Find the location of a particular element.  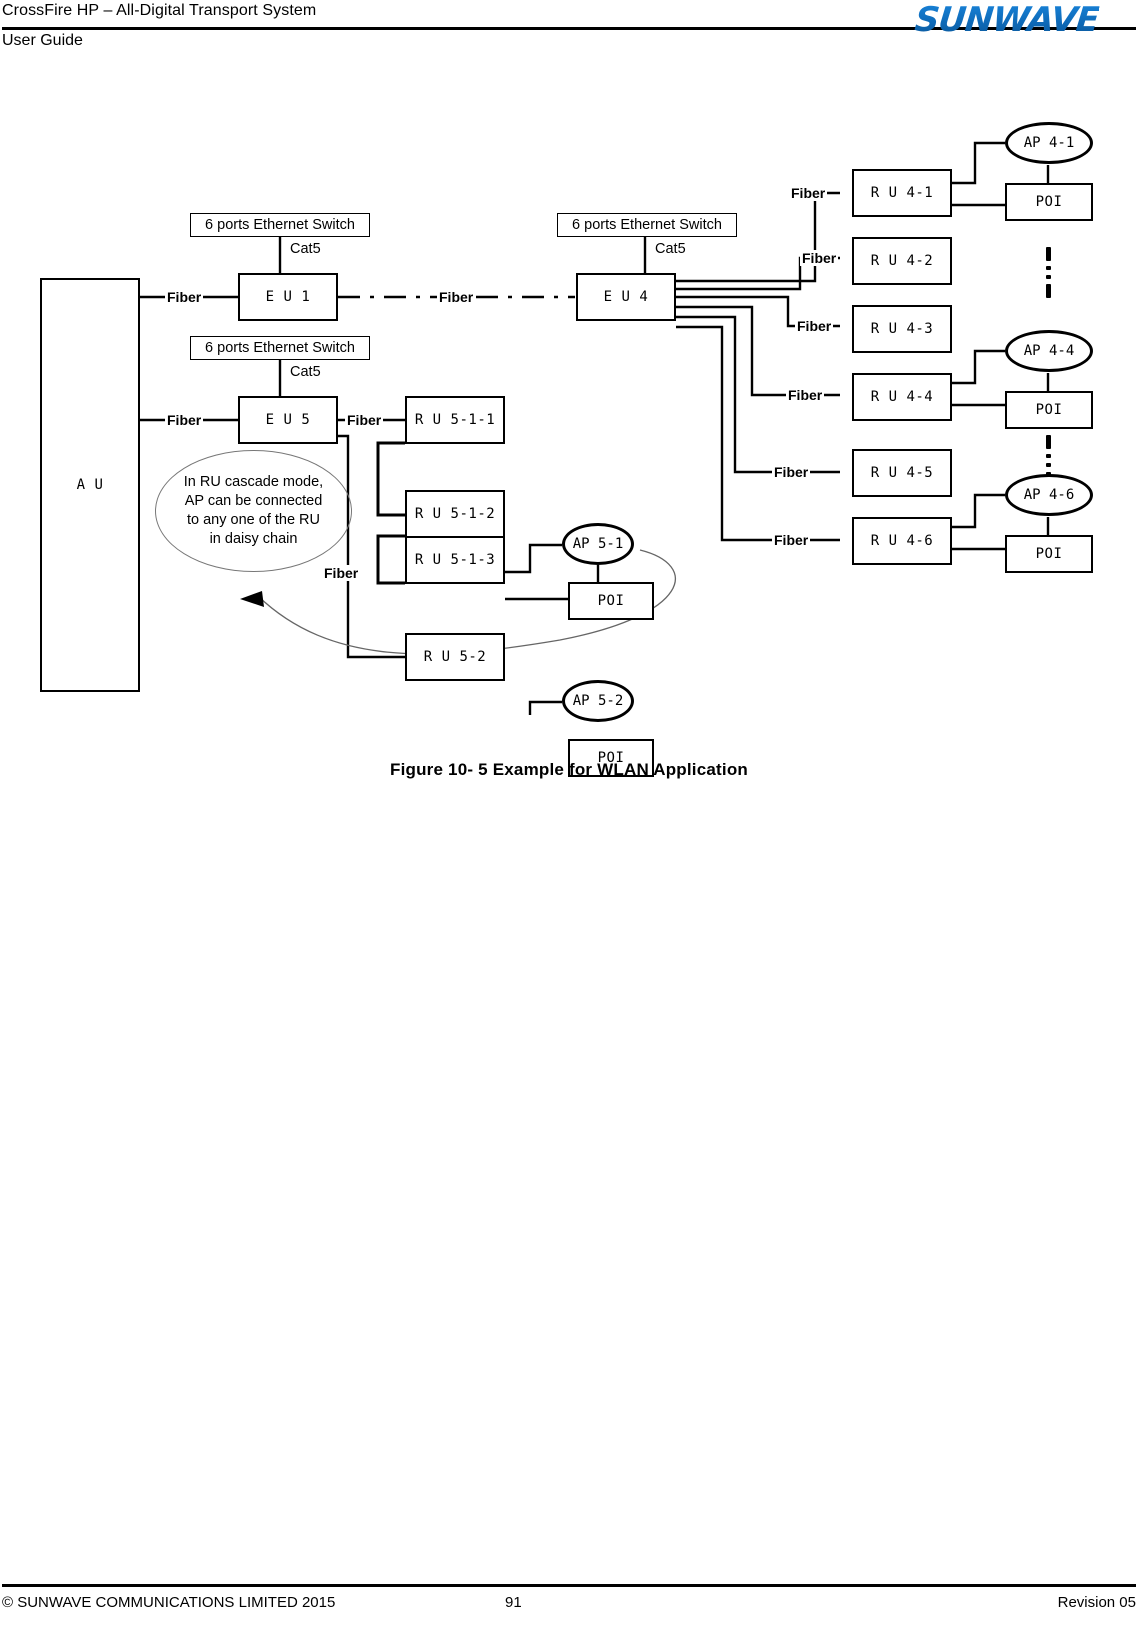

ru-5-2-label: R U 5-2 is located at coordinates (455, 657).